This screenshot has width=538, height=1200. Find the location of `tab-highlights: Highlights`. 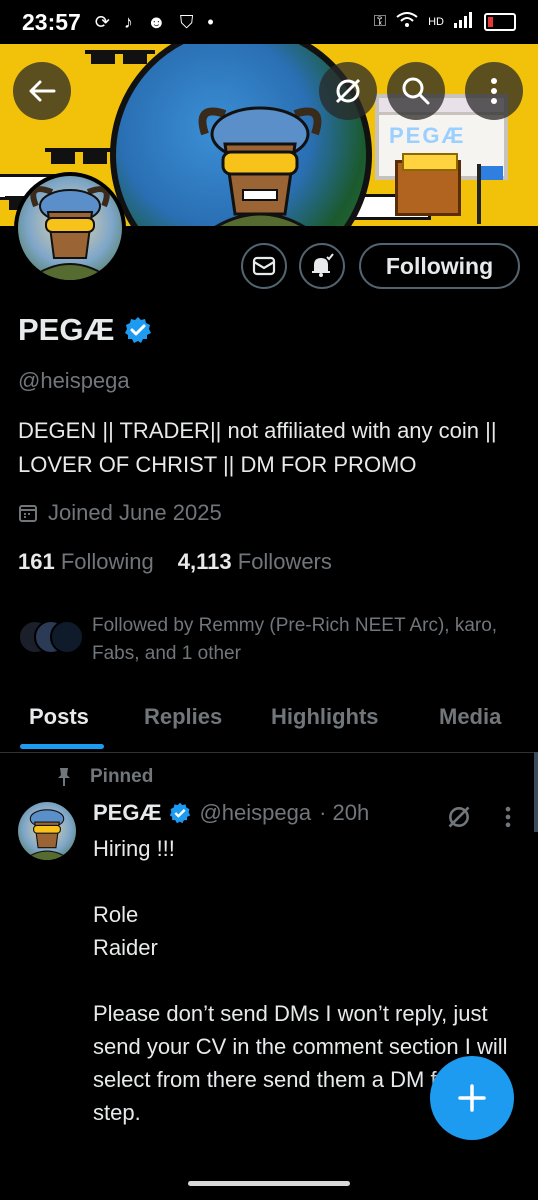

tab-highlights: Highlights is located at coordinates (325, 717).